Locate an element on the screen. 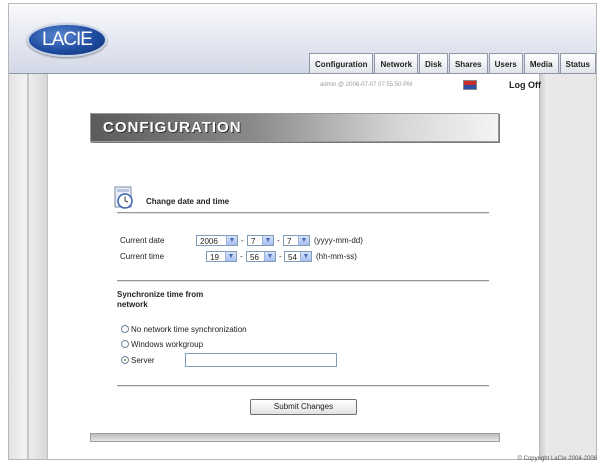  month-select: 7 ▼ is located at coordinates (260, 240).